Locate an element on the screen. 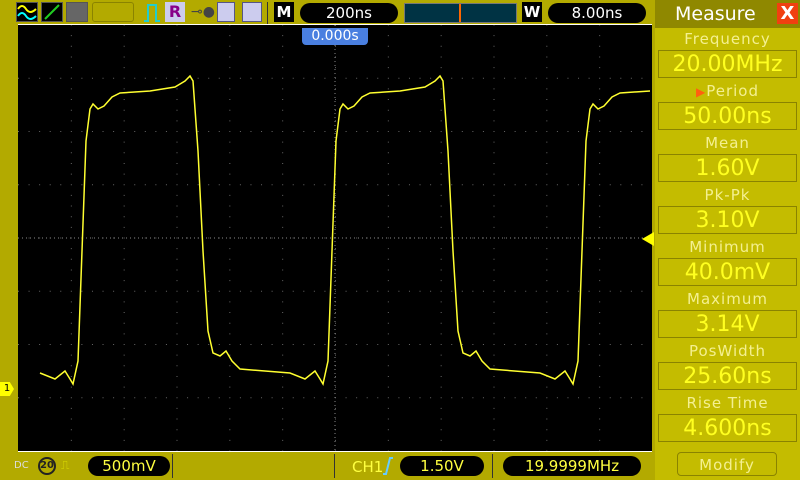 The image size is (800, 480). memory-overview is located at coordinates (460, 13).